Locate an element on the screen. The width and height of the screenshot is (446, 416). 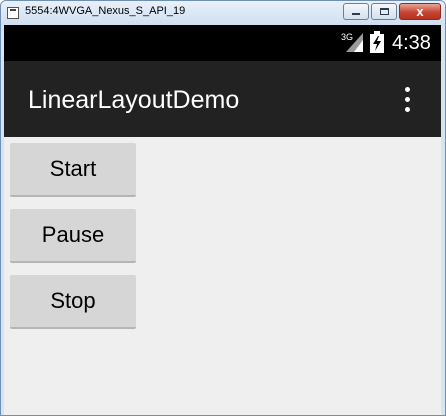
network-type-label: 3G is located at coordinates (347, 37).